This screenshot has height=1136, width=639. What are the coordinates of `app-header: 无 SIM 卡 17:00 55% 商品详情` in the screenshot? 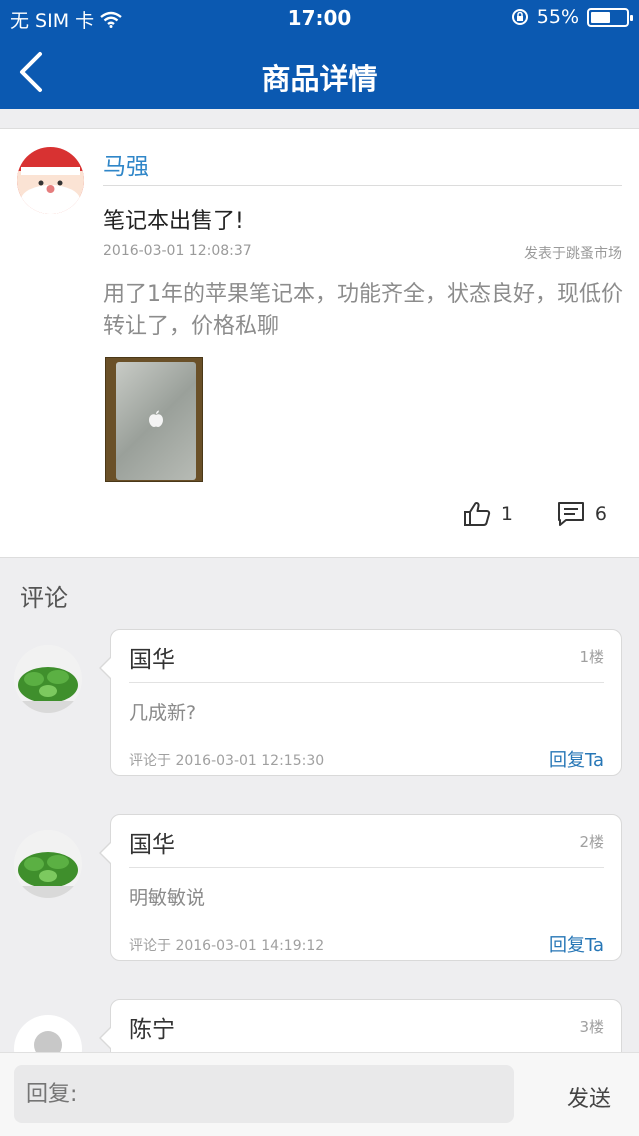 It's located at (319, 54).